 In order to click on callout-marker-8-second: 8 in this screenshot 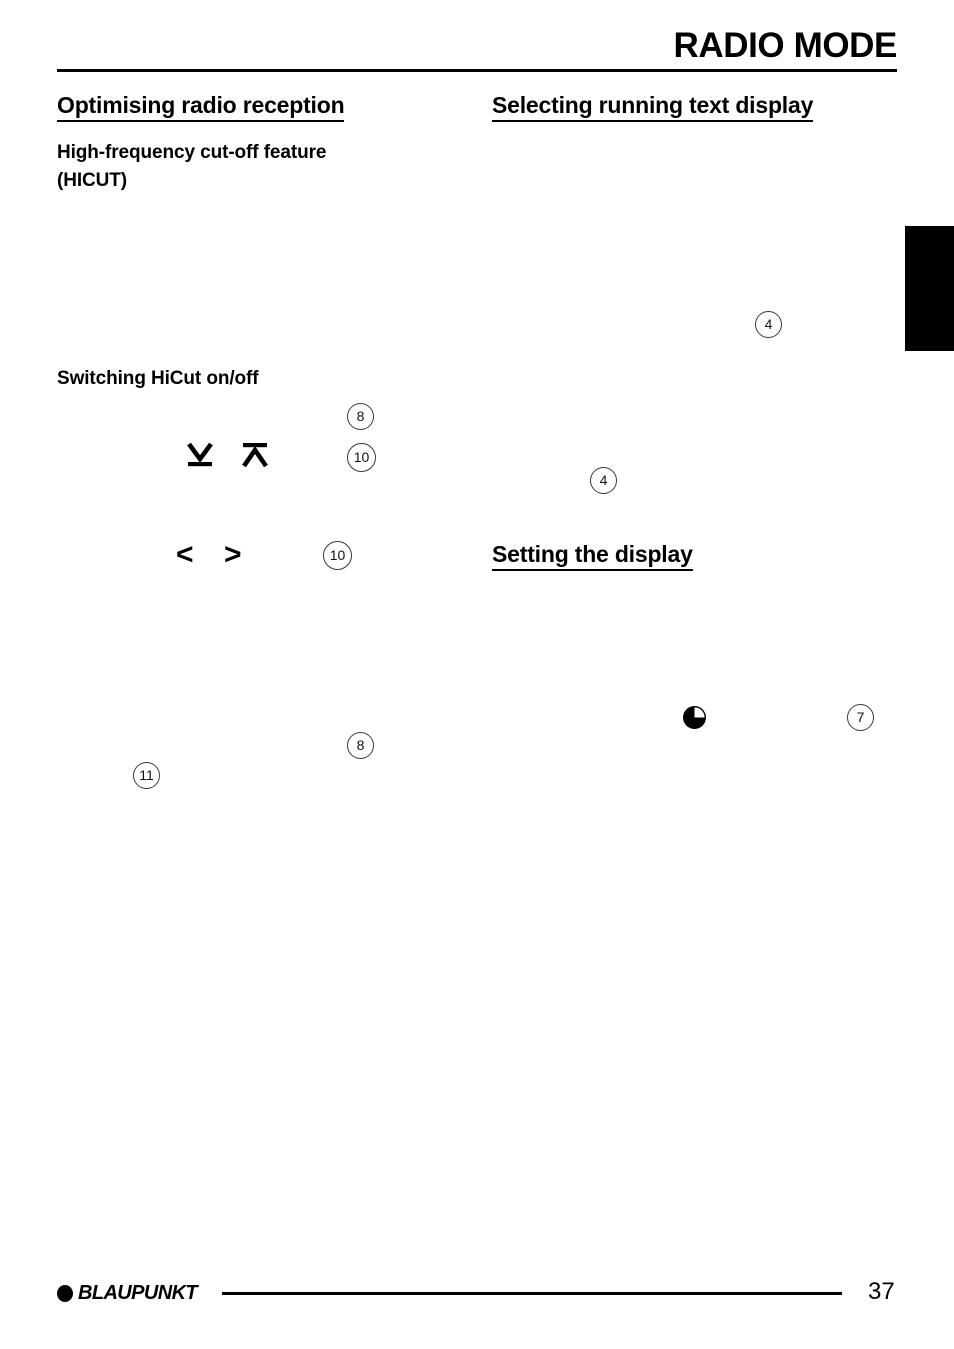, I will do `click(360, 745)`.